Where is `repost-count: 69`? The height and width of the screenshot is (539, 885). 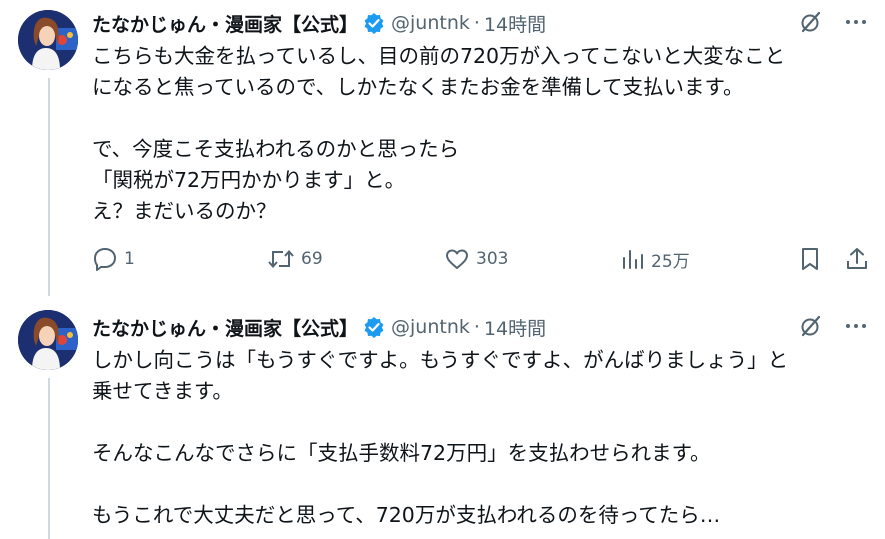
repost-count: 69 is located at coordinates (312, 259).